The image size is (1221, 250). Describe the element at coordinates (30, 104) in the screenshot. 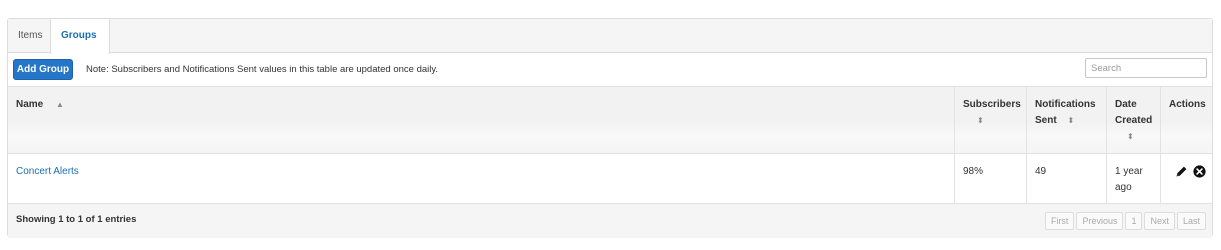

I see `name-header-label: Name` at that location.